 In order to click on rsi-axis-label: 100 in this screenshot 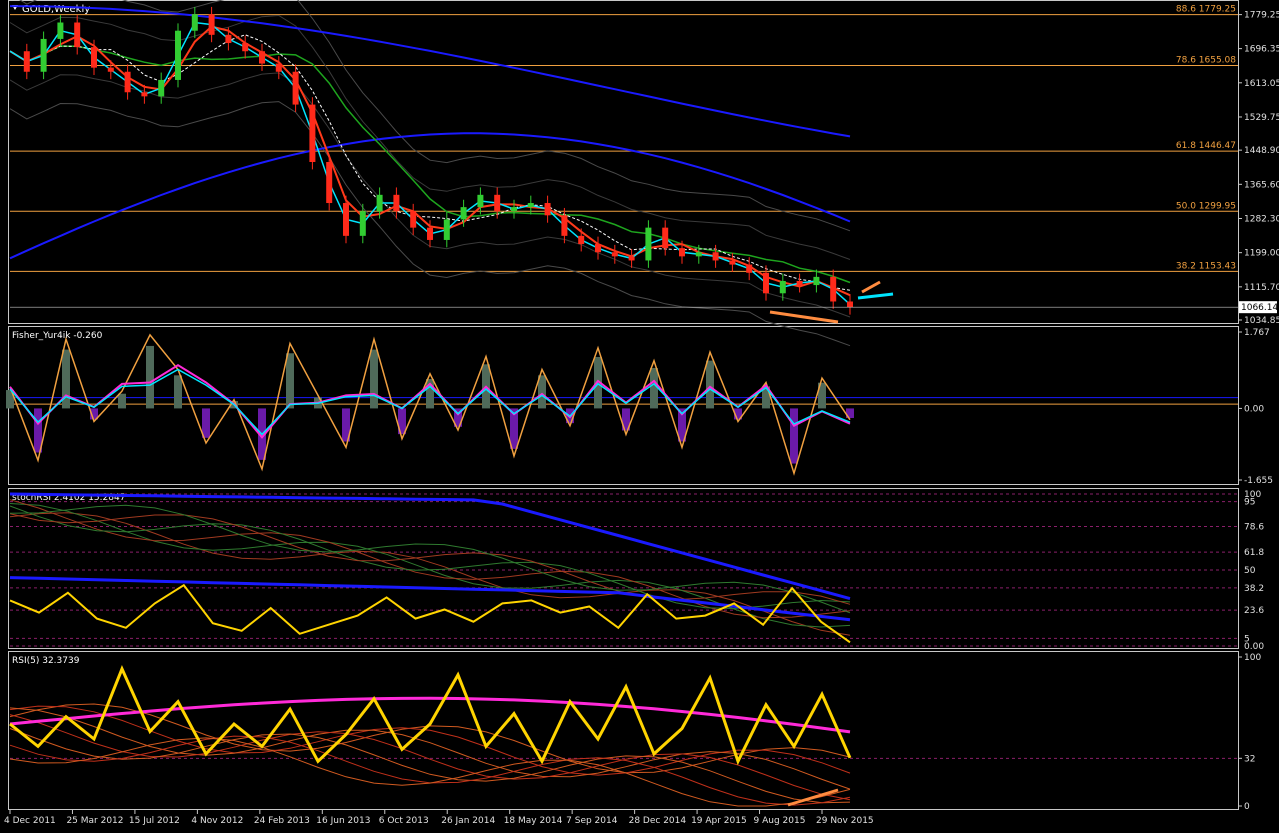, I will do `click(1252, 658)`.